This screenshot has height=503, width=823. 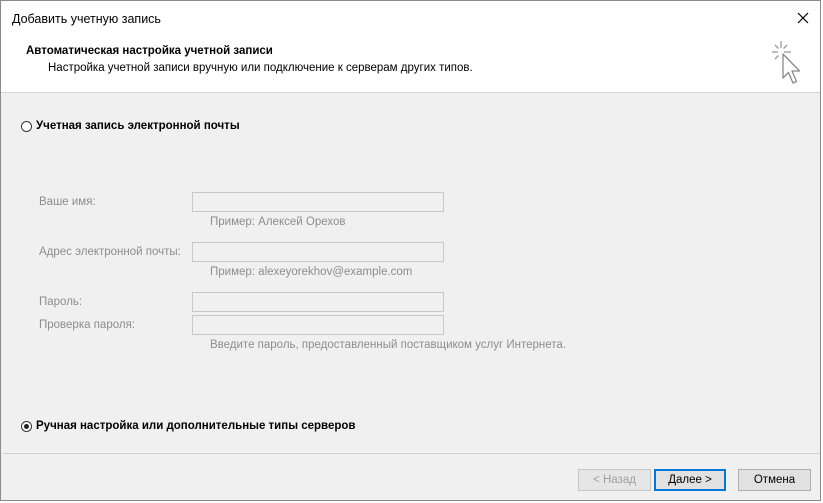 I want to click on title-bar: Добавить учетную запись, so click(x=410, y=18).